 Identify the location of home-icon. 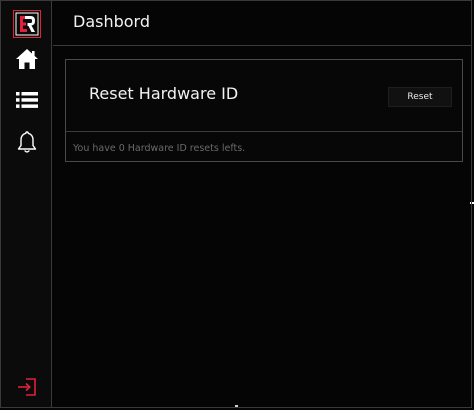
(27, 61).